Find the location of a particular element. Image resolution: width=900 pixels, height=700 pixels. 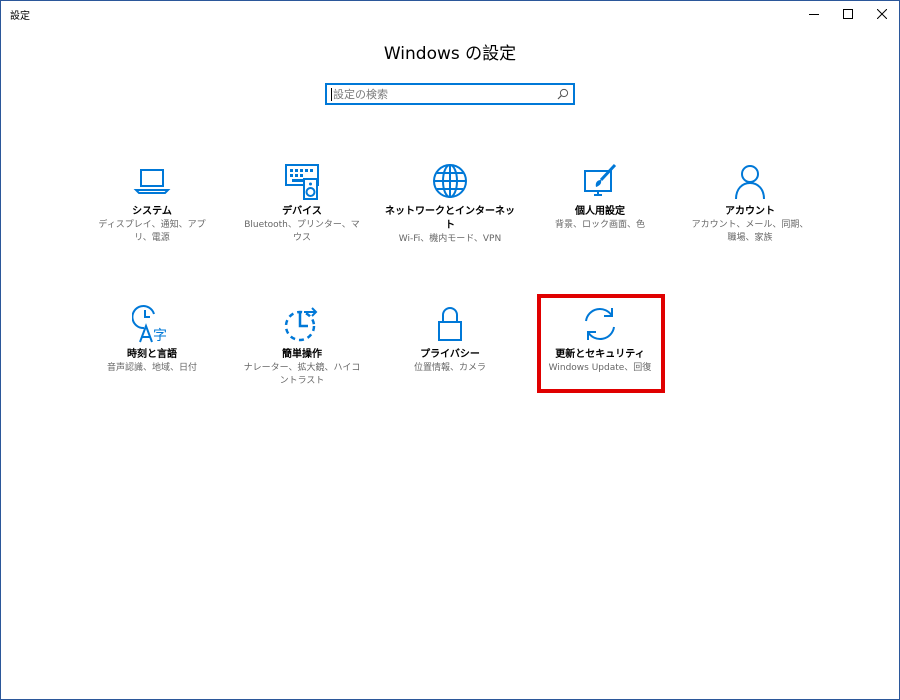

tile-label: システム is located at coordinates (152, 211).